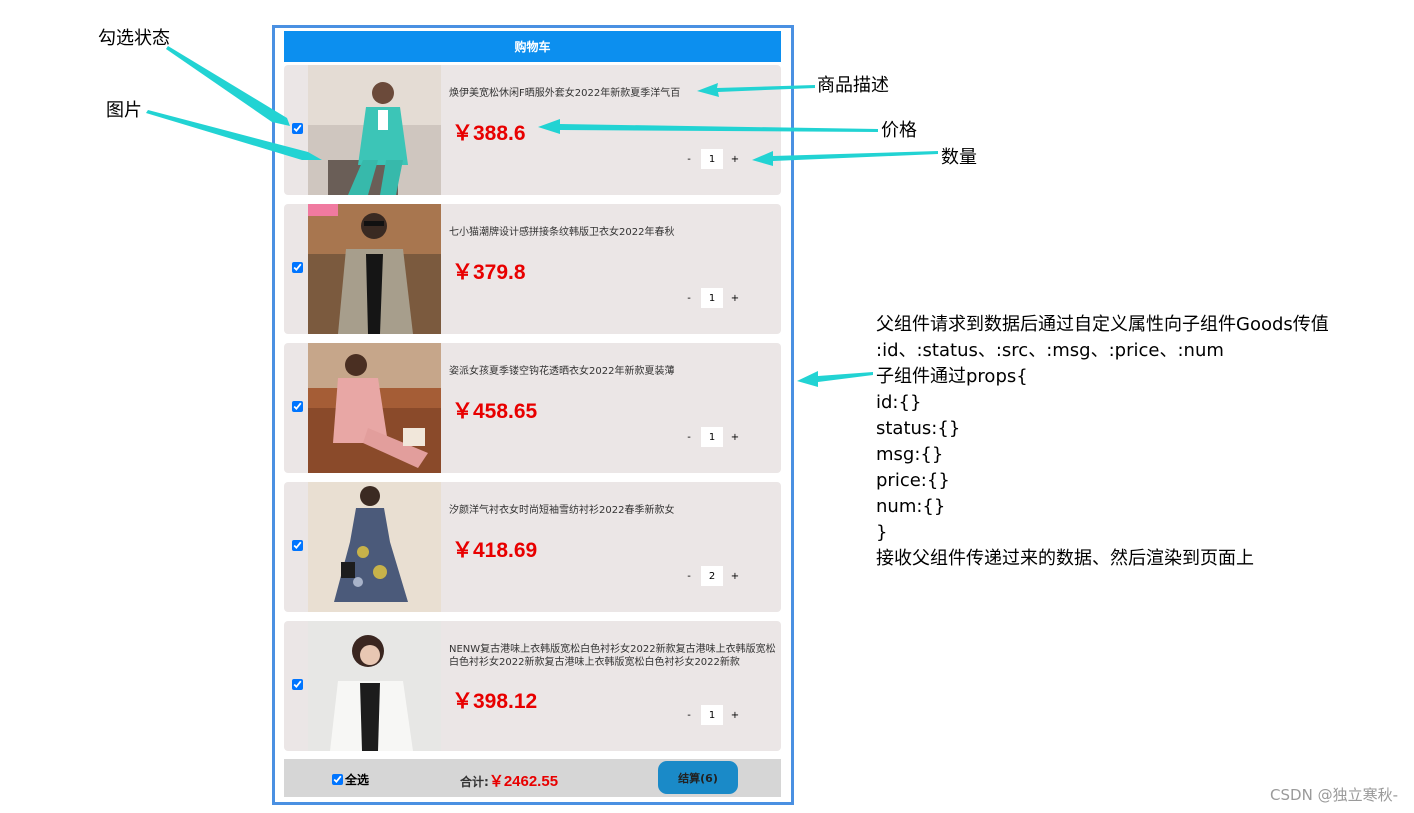 This screenshot has height=813, width=1414. What do you see at coordinates (495, 550) in the screenshot?
I see `goods-price: ￥418.69` at bounding box center [495, 550].